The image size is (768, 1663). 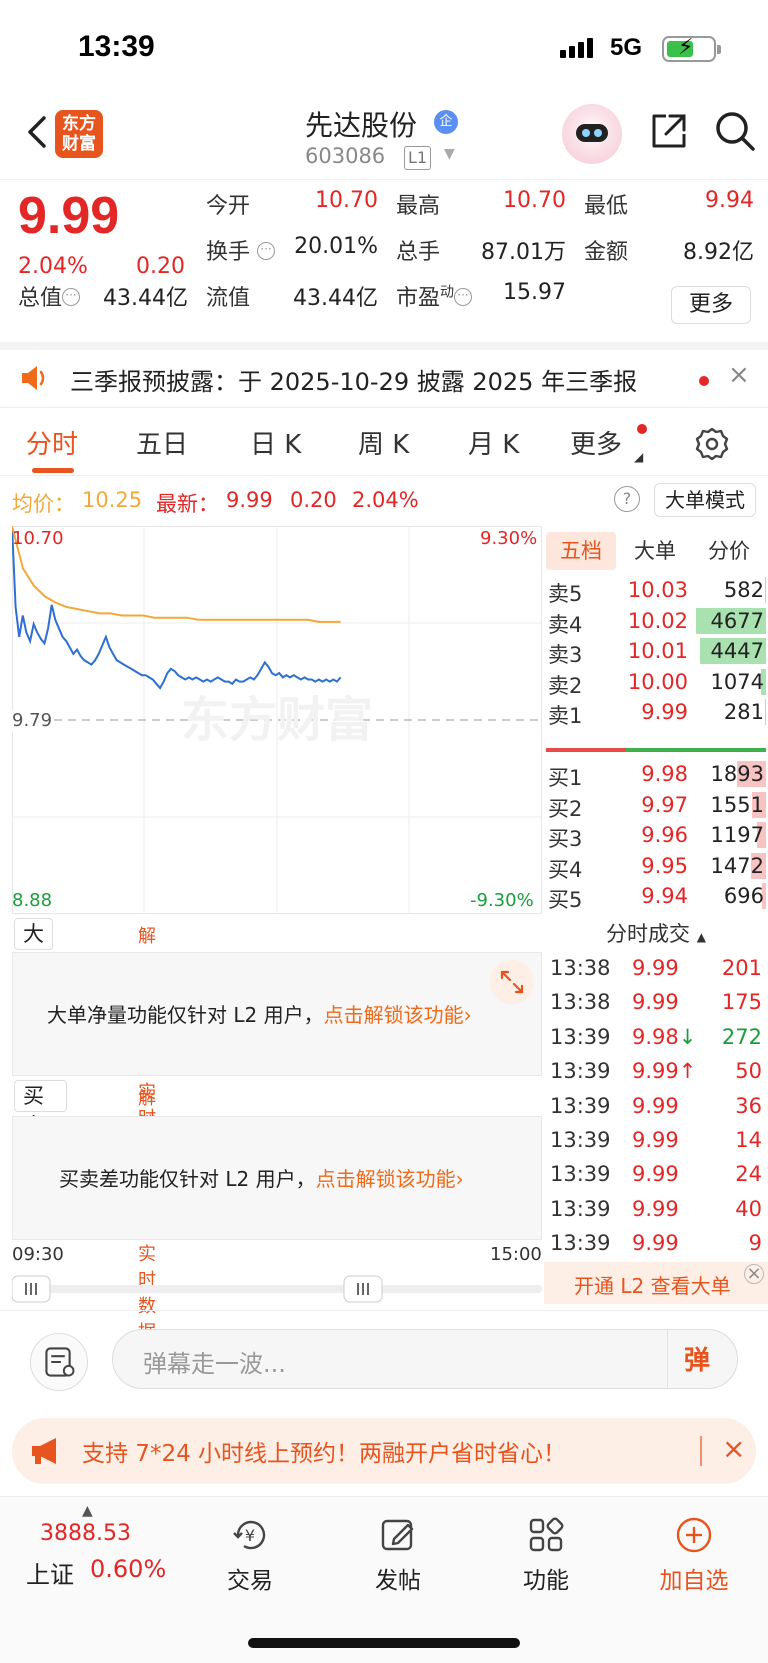 I want to click on comment-bar: 弹幕走一波... 弹, so click(x=384, y=1360).